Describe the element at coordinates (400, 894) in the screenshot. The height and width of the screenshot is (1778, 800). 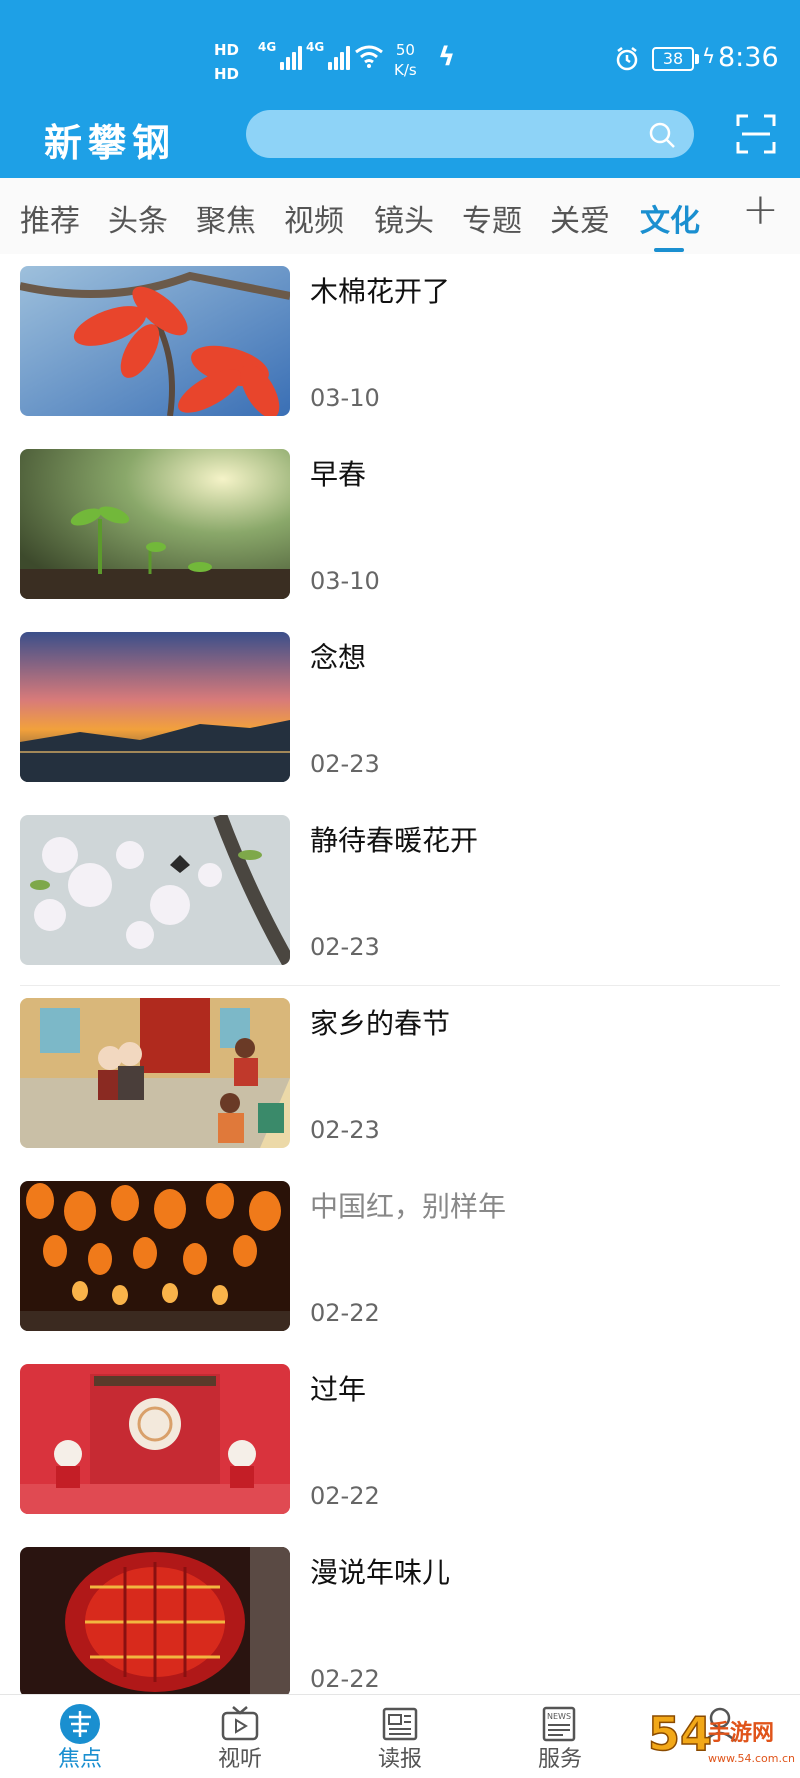
I see `list-item: 静待春暖花开 02-23` at that location.